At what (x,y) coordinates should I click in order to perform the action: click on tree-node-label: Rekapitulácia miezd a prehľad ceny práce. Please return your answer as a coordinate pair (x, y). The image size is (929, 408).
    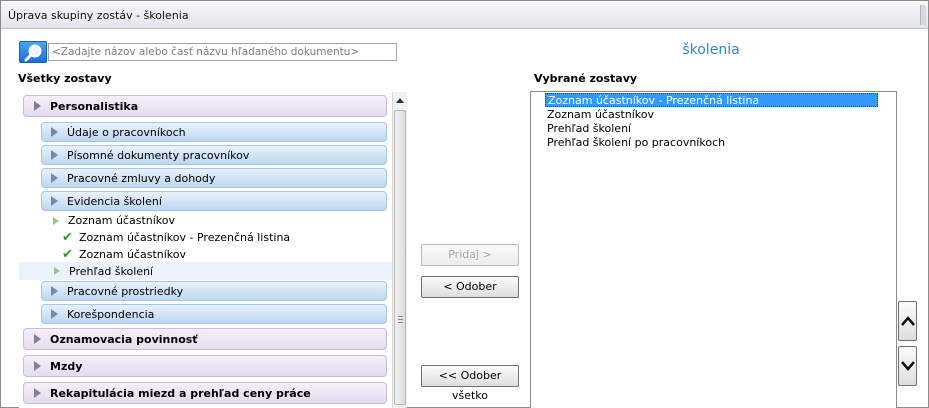
    Looking at the image, I should click on (180, 393).